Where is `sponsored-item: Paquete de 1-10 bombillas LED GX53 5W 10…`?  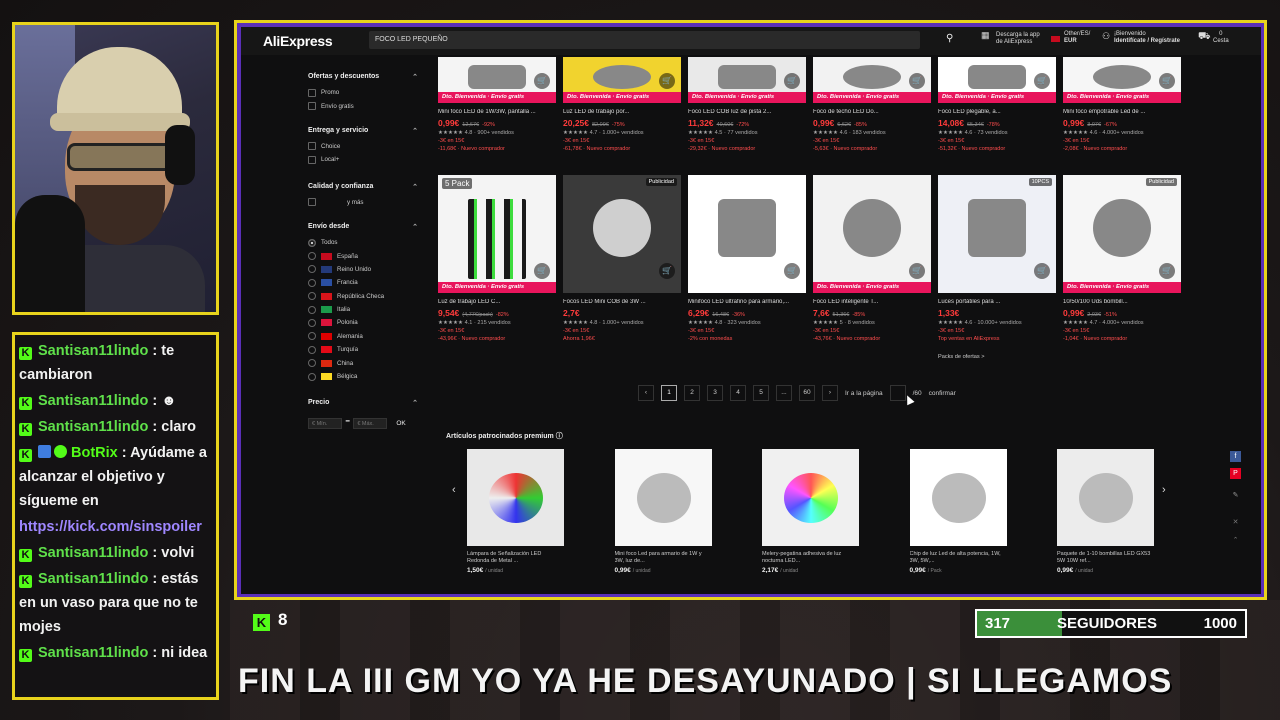 sponsored-item: Paquete de 1-10 bombillas LED GX53 5W 10… is located at coordinates (1106, 511).